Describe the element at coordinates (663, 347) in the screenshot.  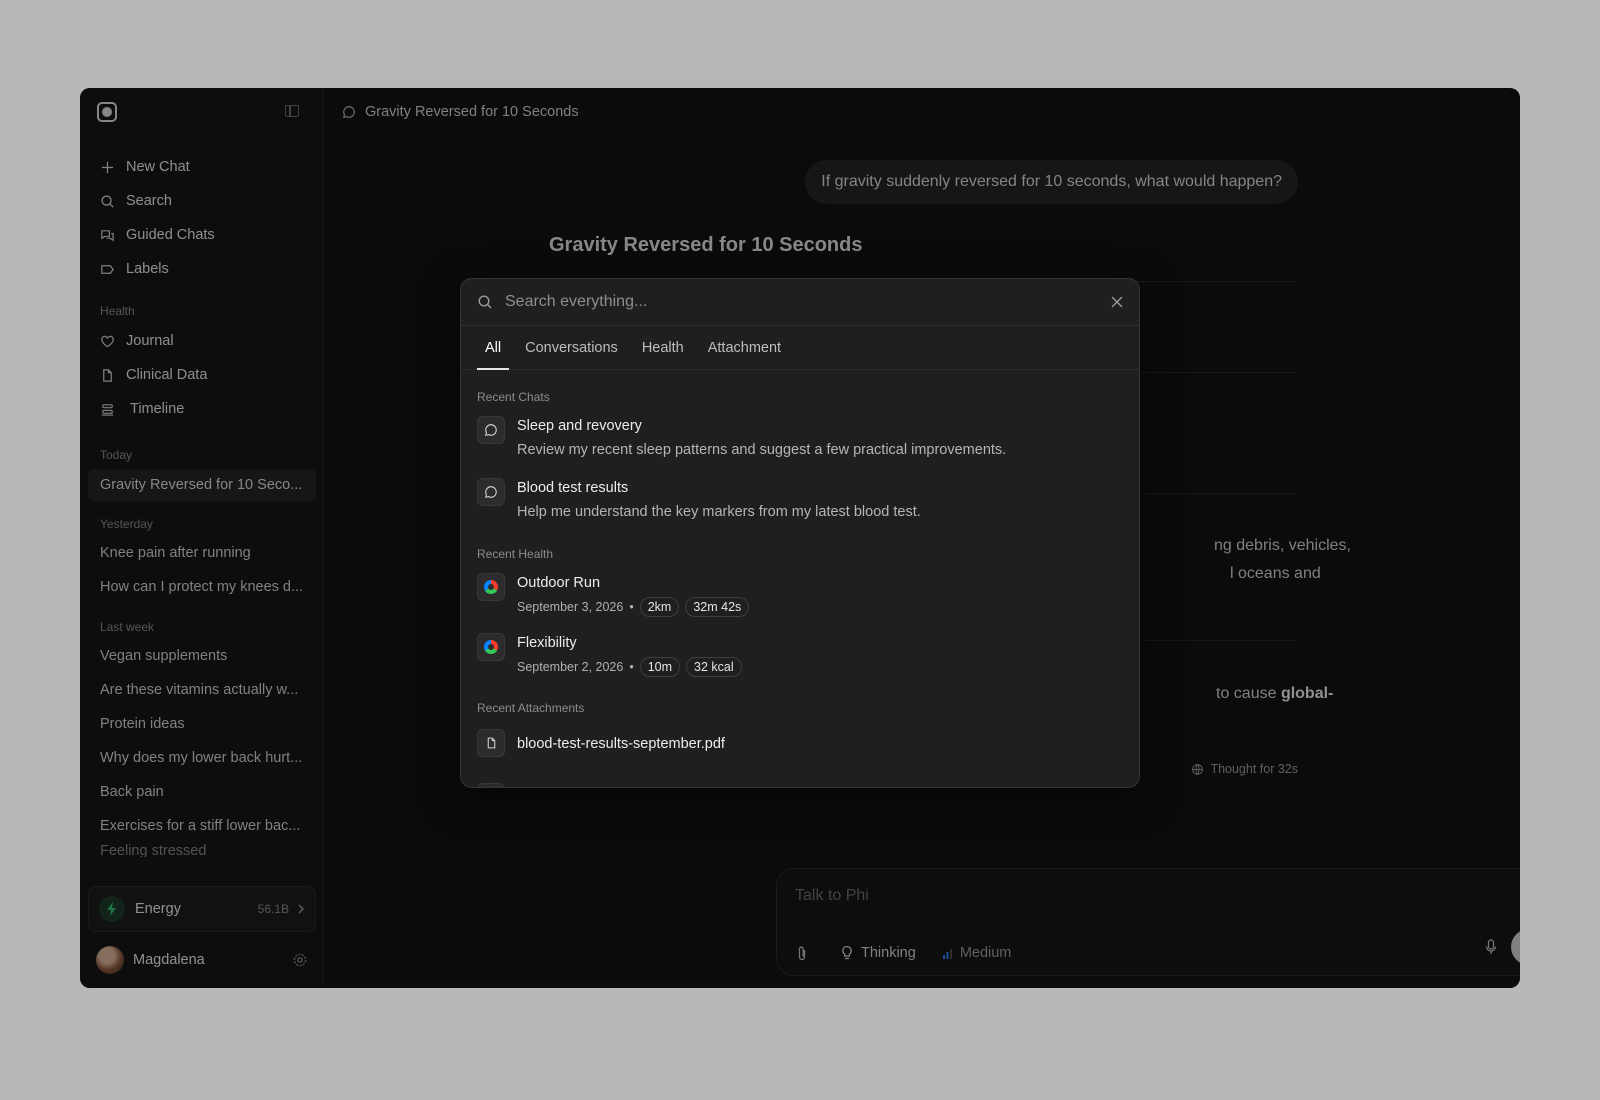
I see `tab-health: Health` at that location.